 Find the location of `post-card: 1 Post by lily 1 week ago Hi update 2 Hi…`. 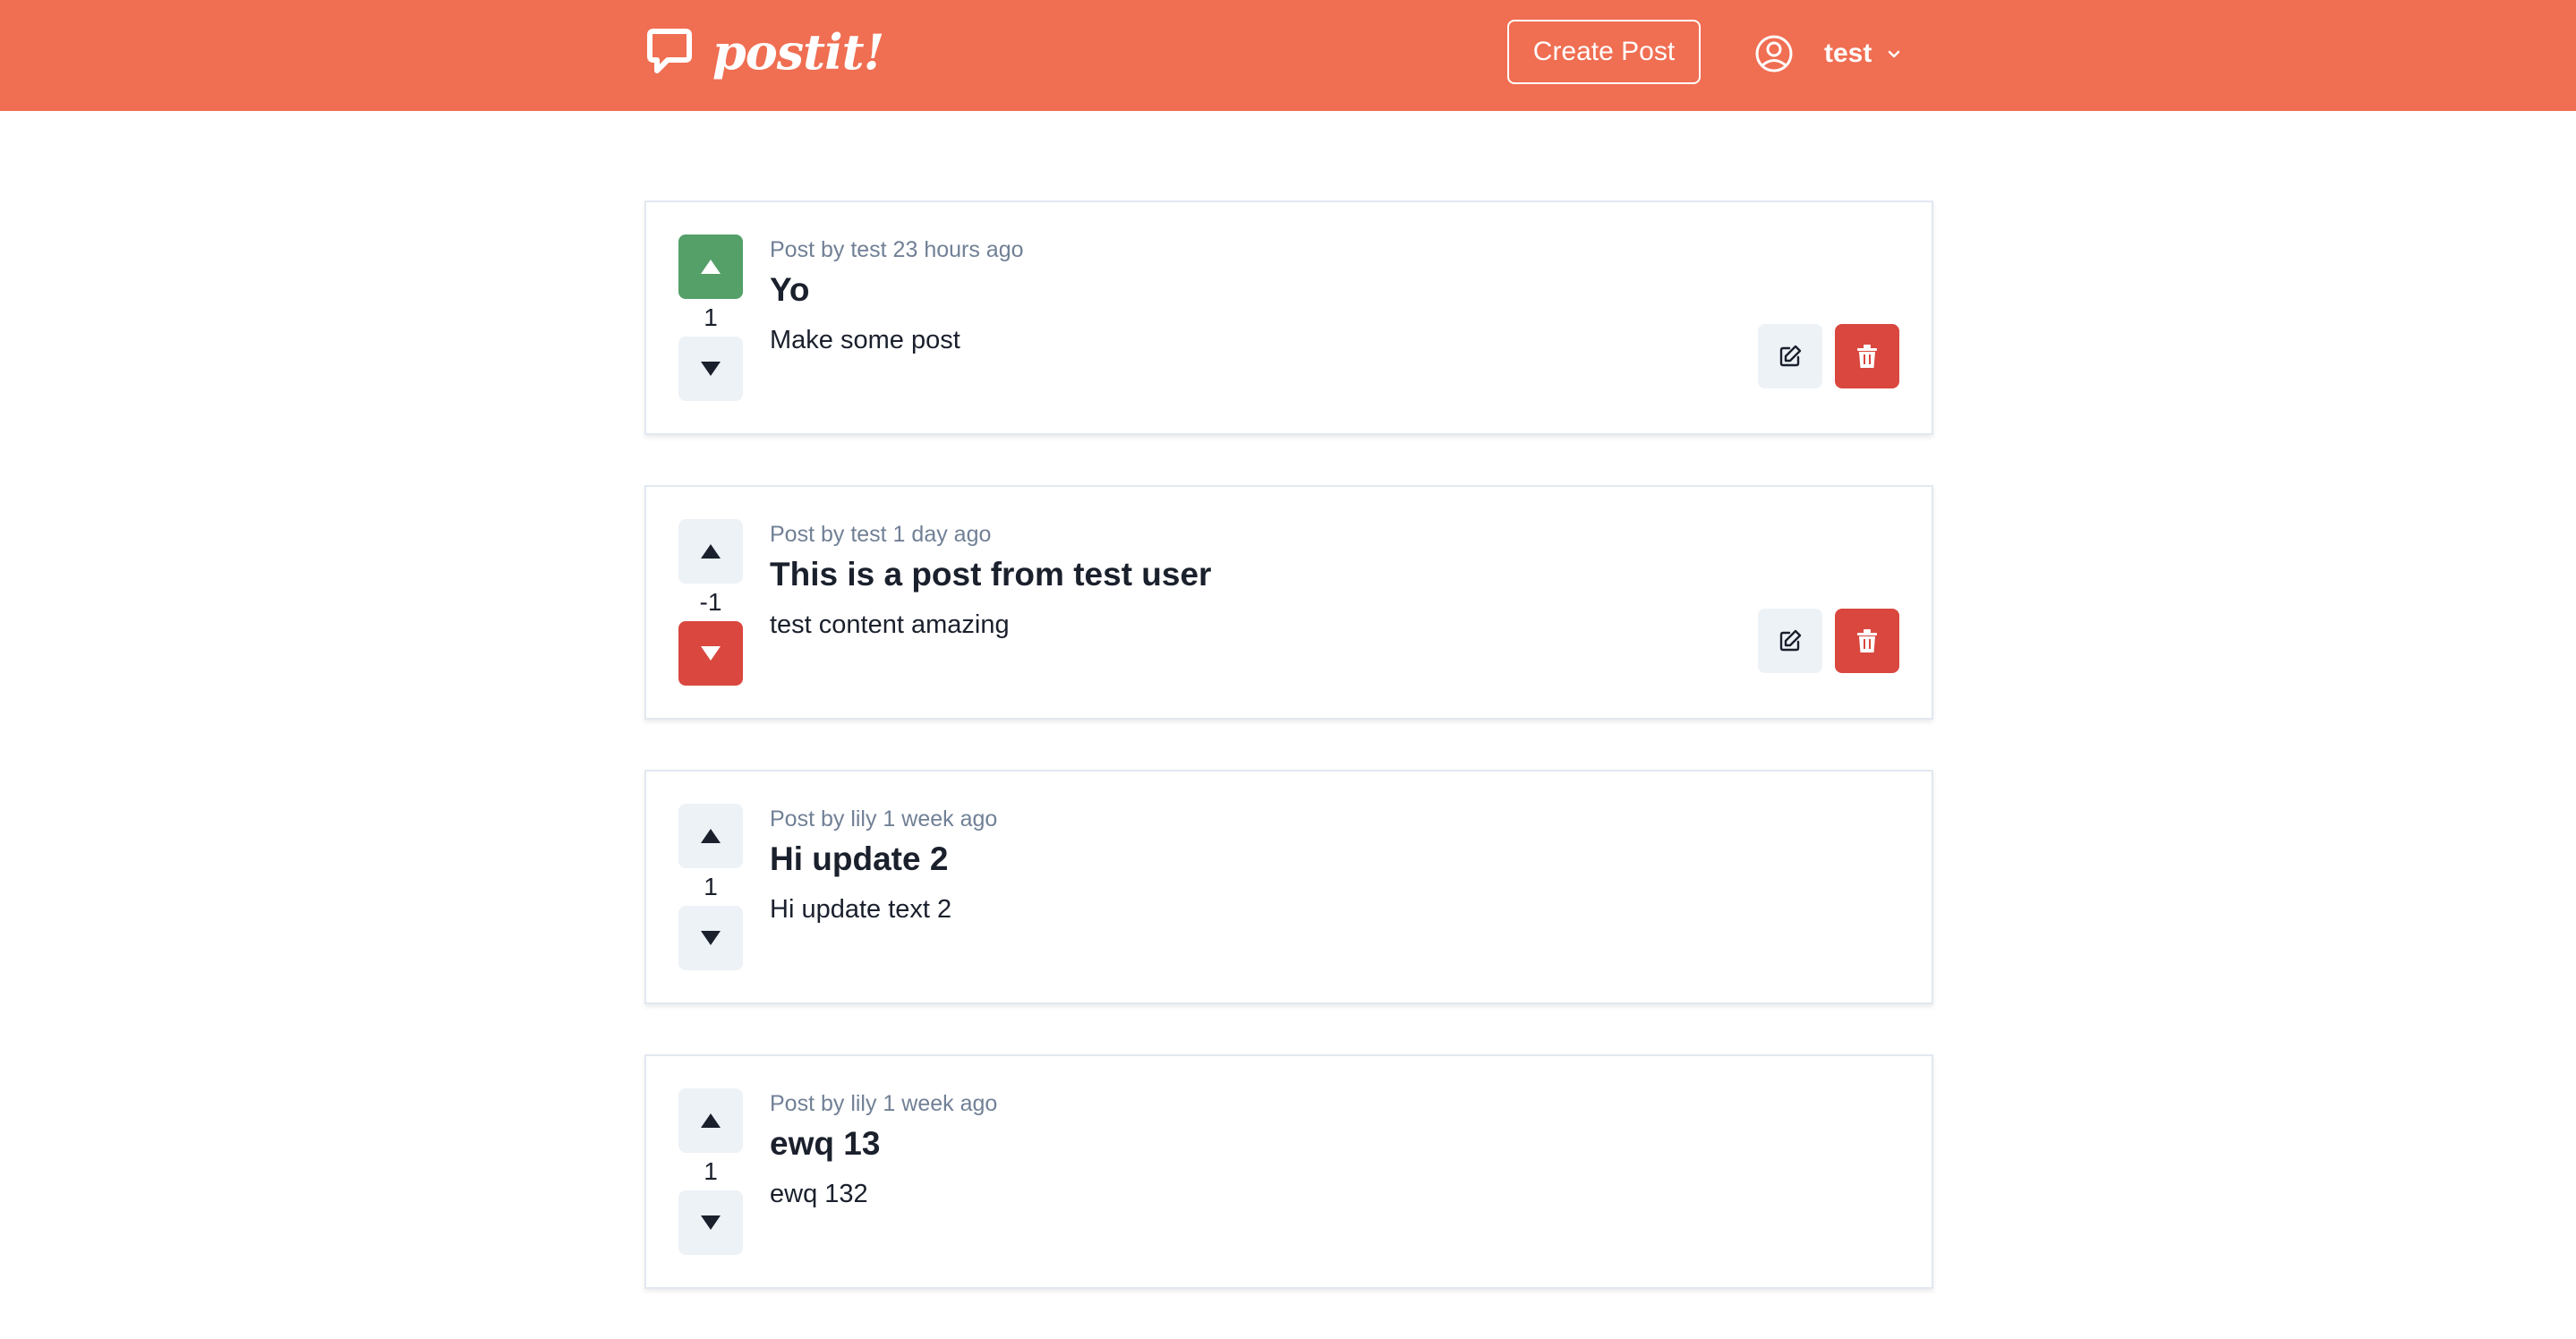

post-card: 1 Post by lily 1 week ago Hi update 2 Hi… is located at coordinates (1288, 887).